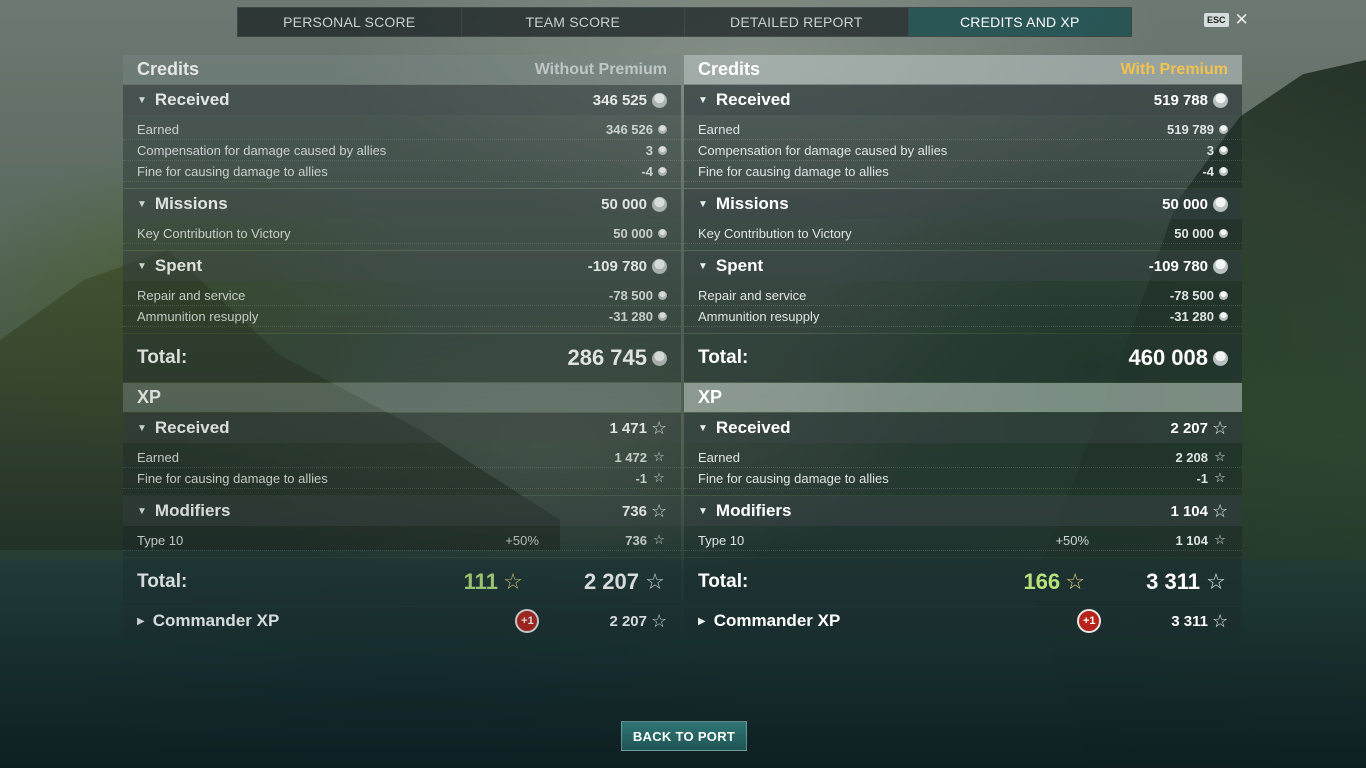  I want to click on list-item: Earned 1 472 ☆, so click(402, 457).